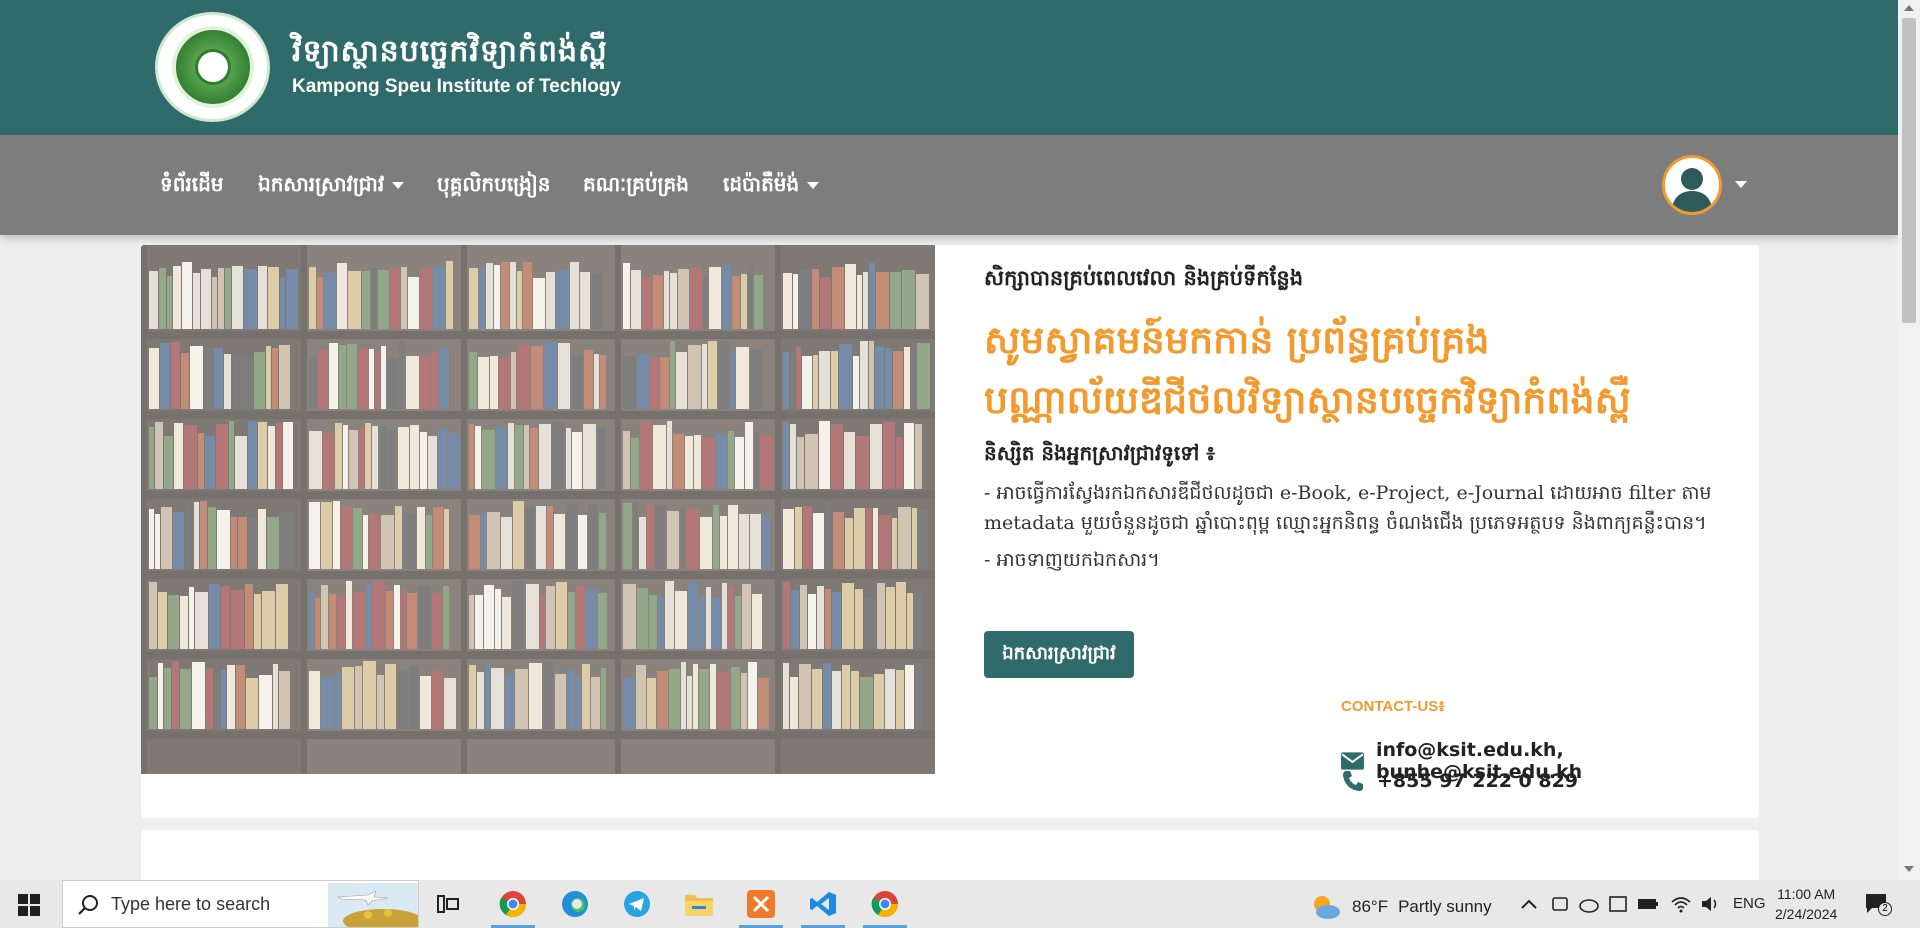  I want to click on feature-download: - អាចទាញយកឯកសារ។, so click(1072, 560).